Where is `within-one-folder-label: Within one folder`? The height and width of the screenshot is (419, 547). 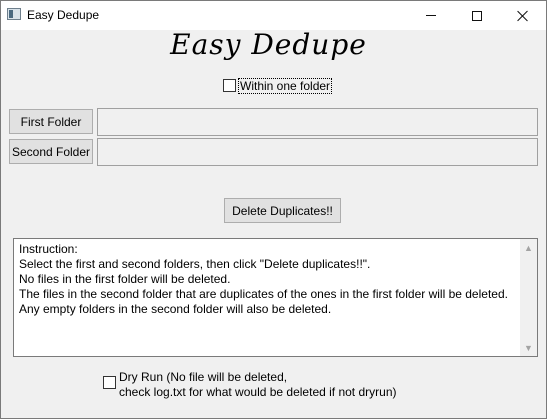
within-one-folder-label: Within one folder is located at coordinates (285, 86).